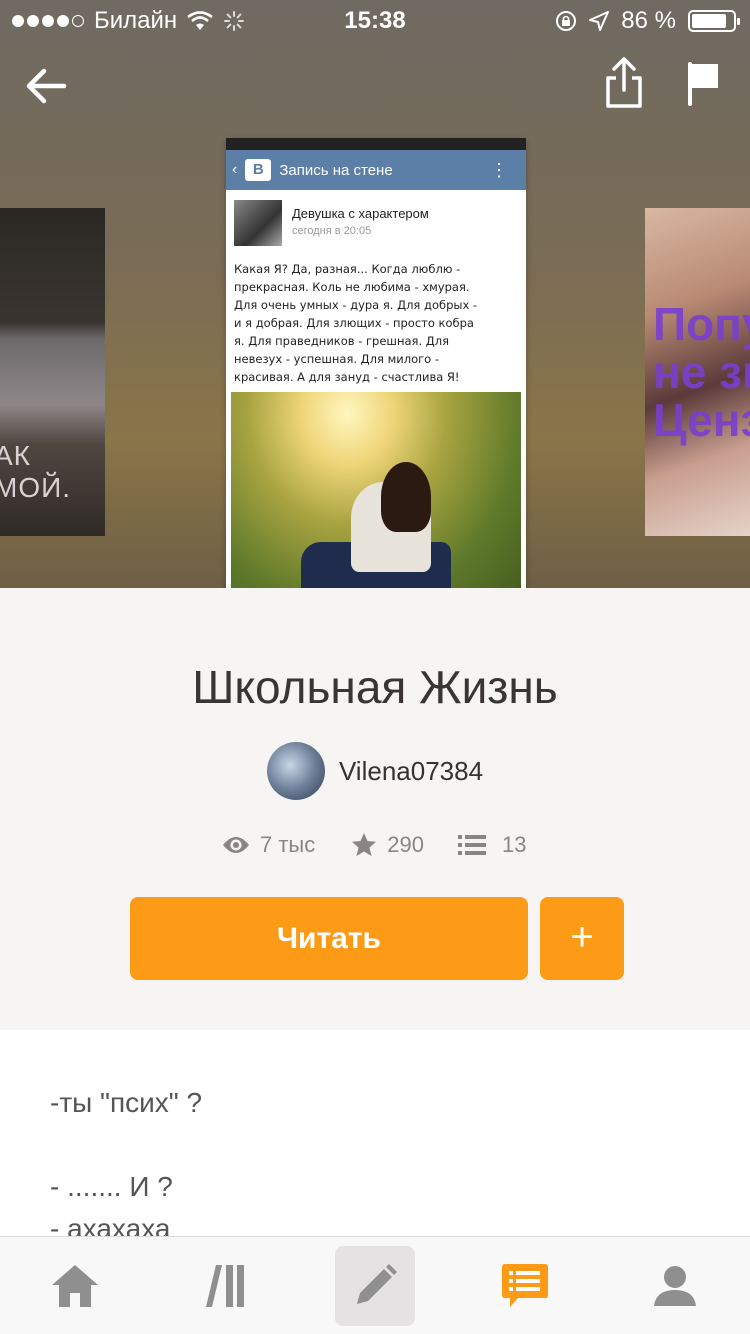  Describe the element at coordinates (337, 359) in the screenshot. I see `cover-post-line: невезух - успешная. Для милого -` at that location.